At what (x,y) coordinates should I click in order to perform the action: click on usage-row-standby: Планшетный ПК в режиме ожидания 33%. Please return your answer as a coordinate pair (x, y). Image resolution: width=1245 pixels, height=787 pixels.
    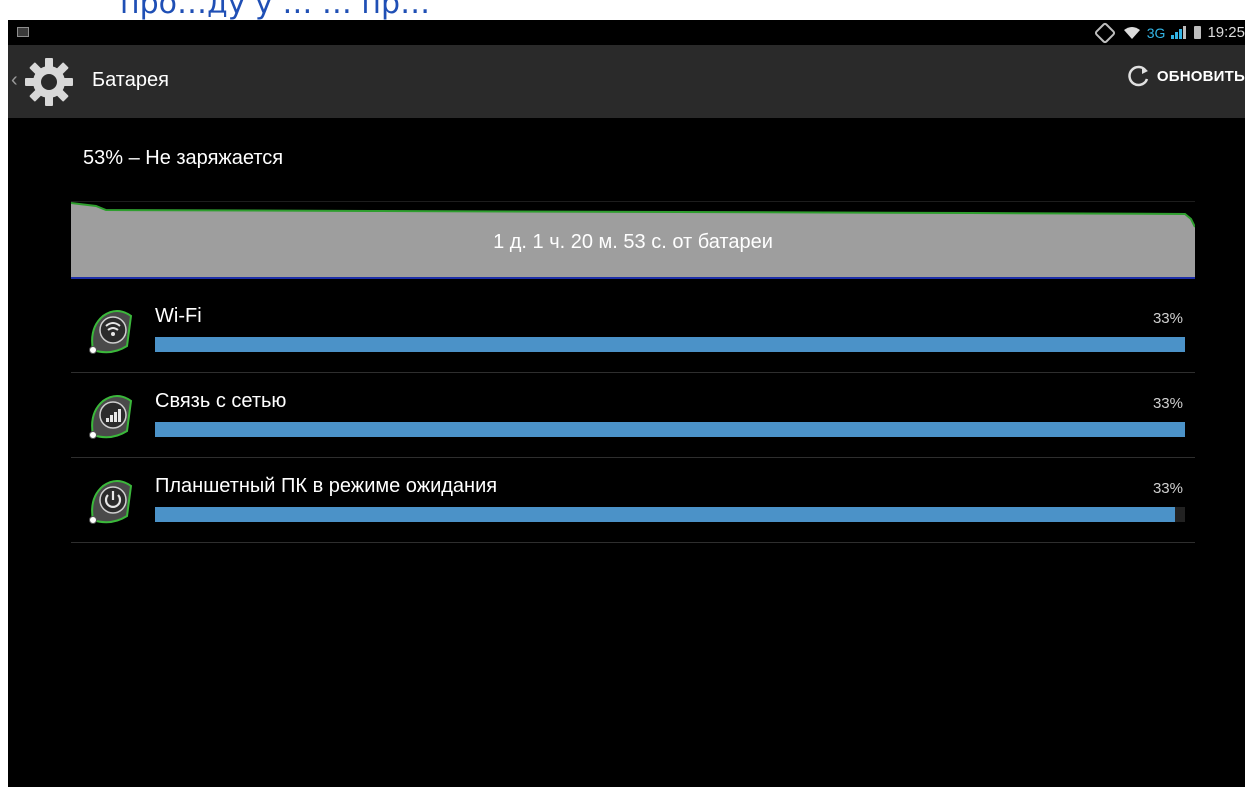
    Looking at the image, I should click on (633, 500).